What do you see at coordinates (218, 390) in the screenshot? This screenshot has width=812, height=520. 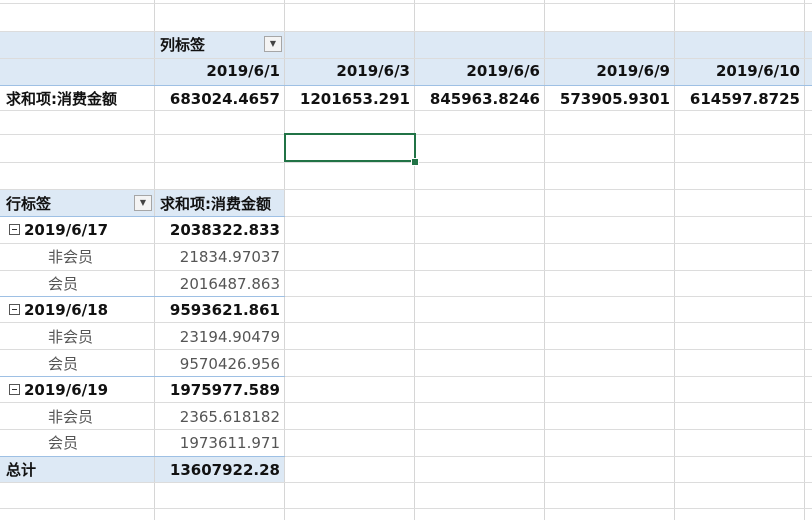 I see `group-total-value: 1975977.589` at bounding box center [218, 390].